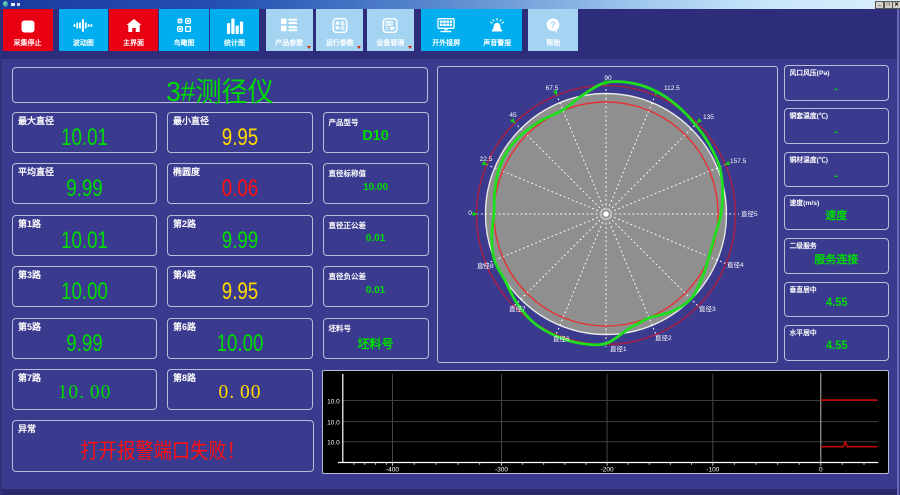  I want to click on svg-text: 直径3, so click(707, 308).